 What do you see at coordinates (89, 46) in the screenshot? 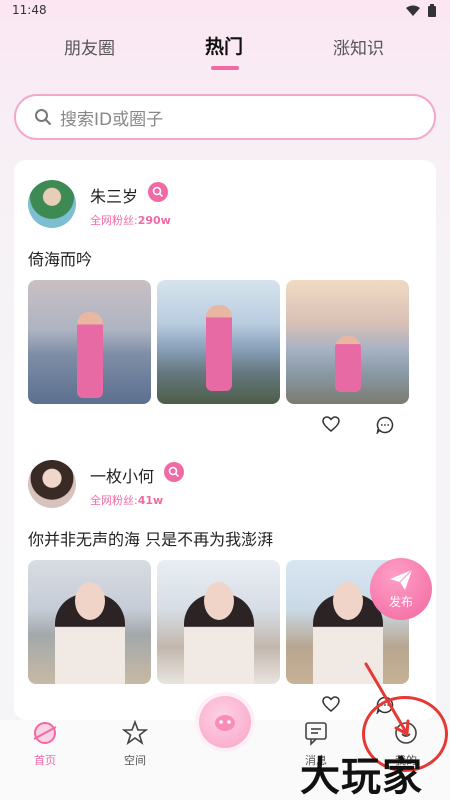
I see `tab-friends-circle: 朋友圈` at bounding box center [89, 46].